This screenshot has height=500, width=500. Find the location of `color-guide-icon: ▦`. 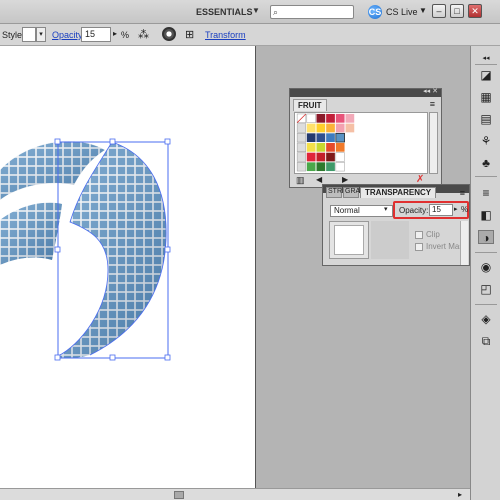

color-guide-icon: ▦ is located at coordinates (486, 97).